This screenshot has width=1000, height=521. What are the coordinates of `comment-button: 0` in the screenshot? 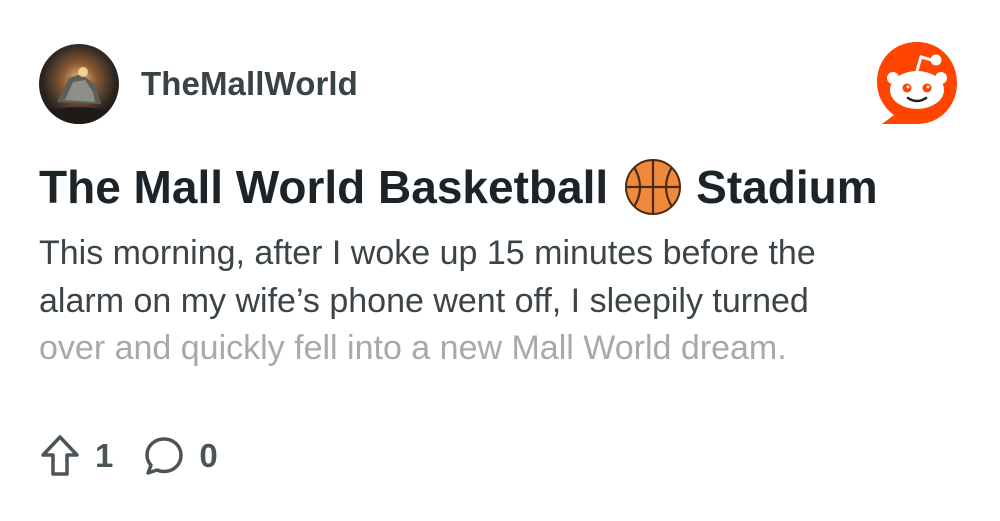 It's located at (180, 456).